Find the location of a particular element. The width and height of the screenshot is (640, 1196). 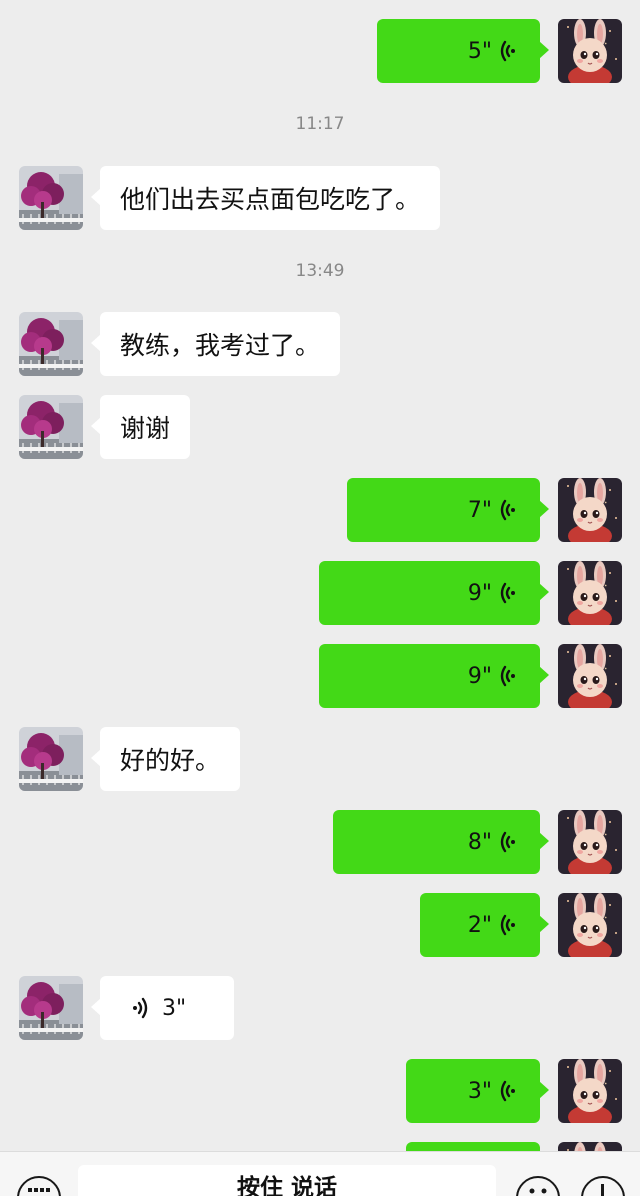

keyboard-icon is located at coordinates (39, 1190).